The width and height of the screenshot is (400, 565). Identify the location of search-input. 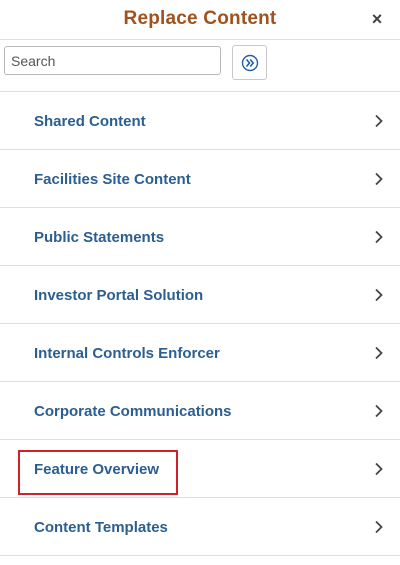
(112, 60).